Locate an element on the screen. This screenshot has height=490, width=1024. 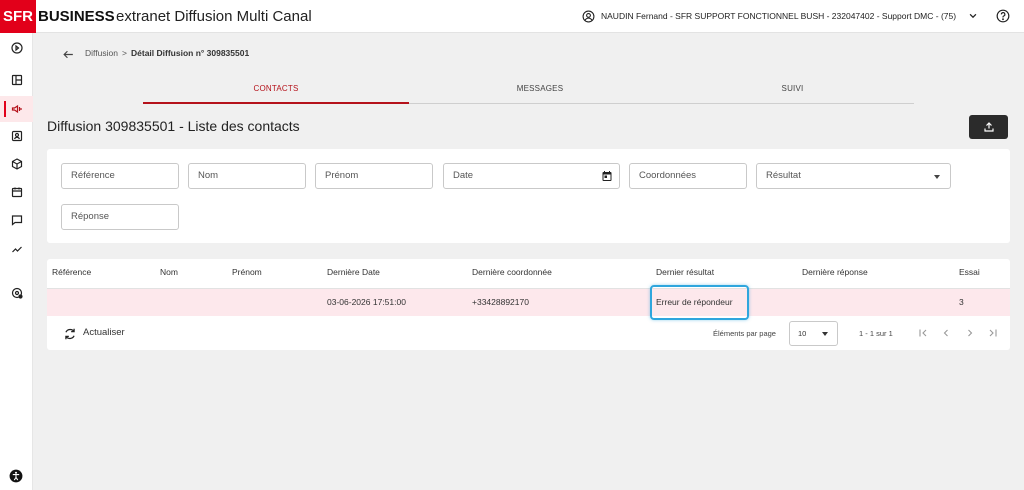
chevron-down-icon is located at coordinates (973, 16).